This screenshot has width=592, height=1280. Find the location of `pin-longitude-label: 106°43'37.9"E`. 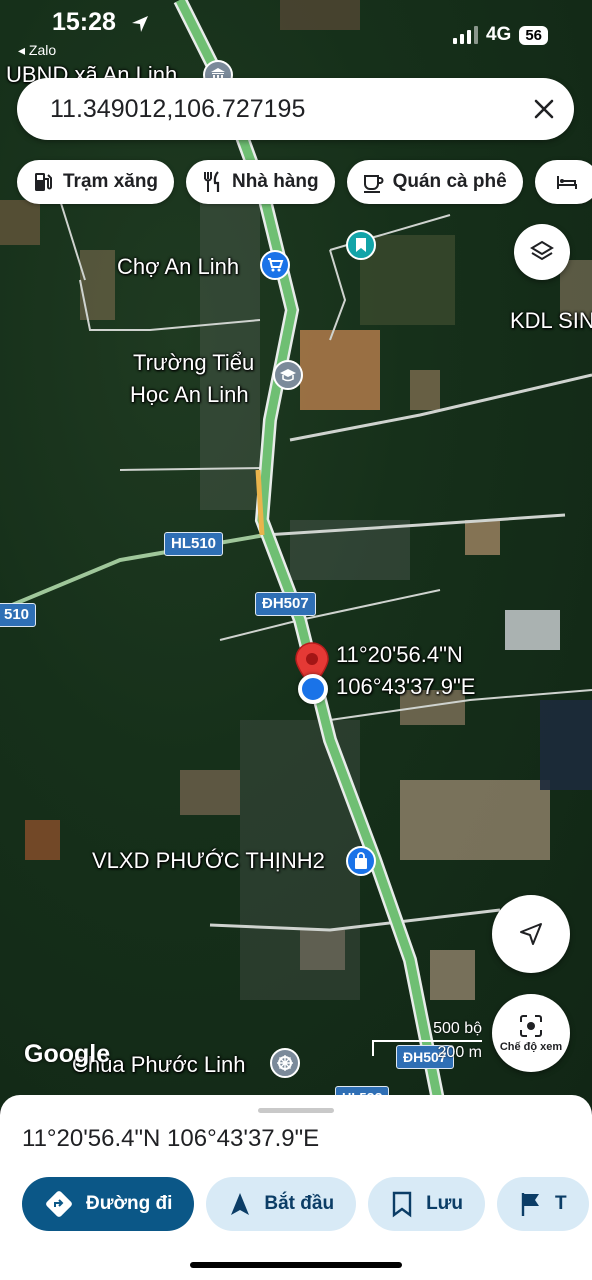

pin-longitude-label: 106°43'37.9"E is located at coordinates (406, 686).